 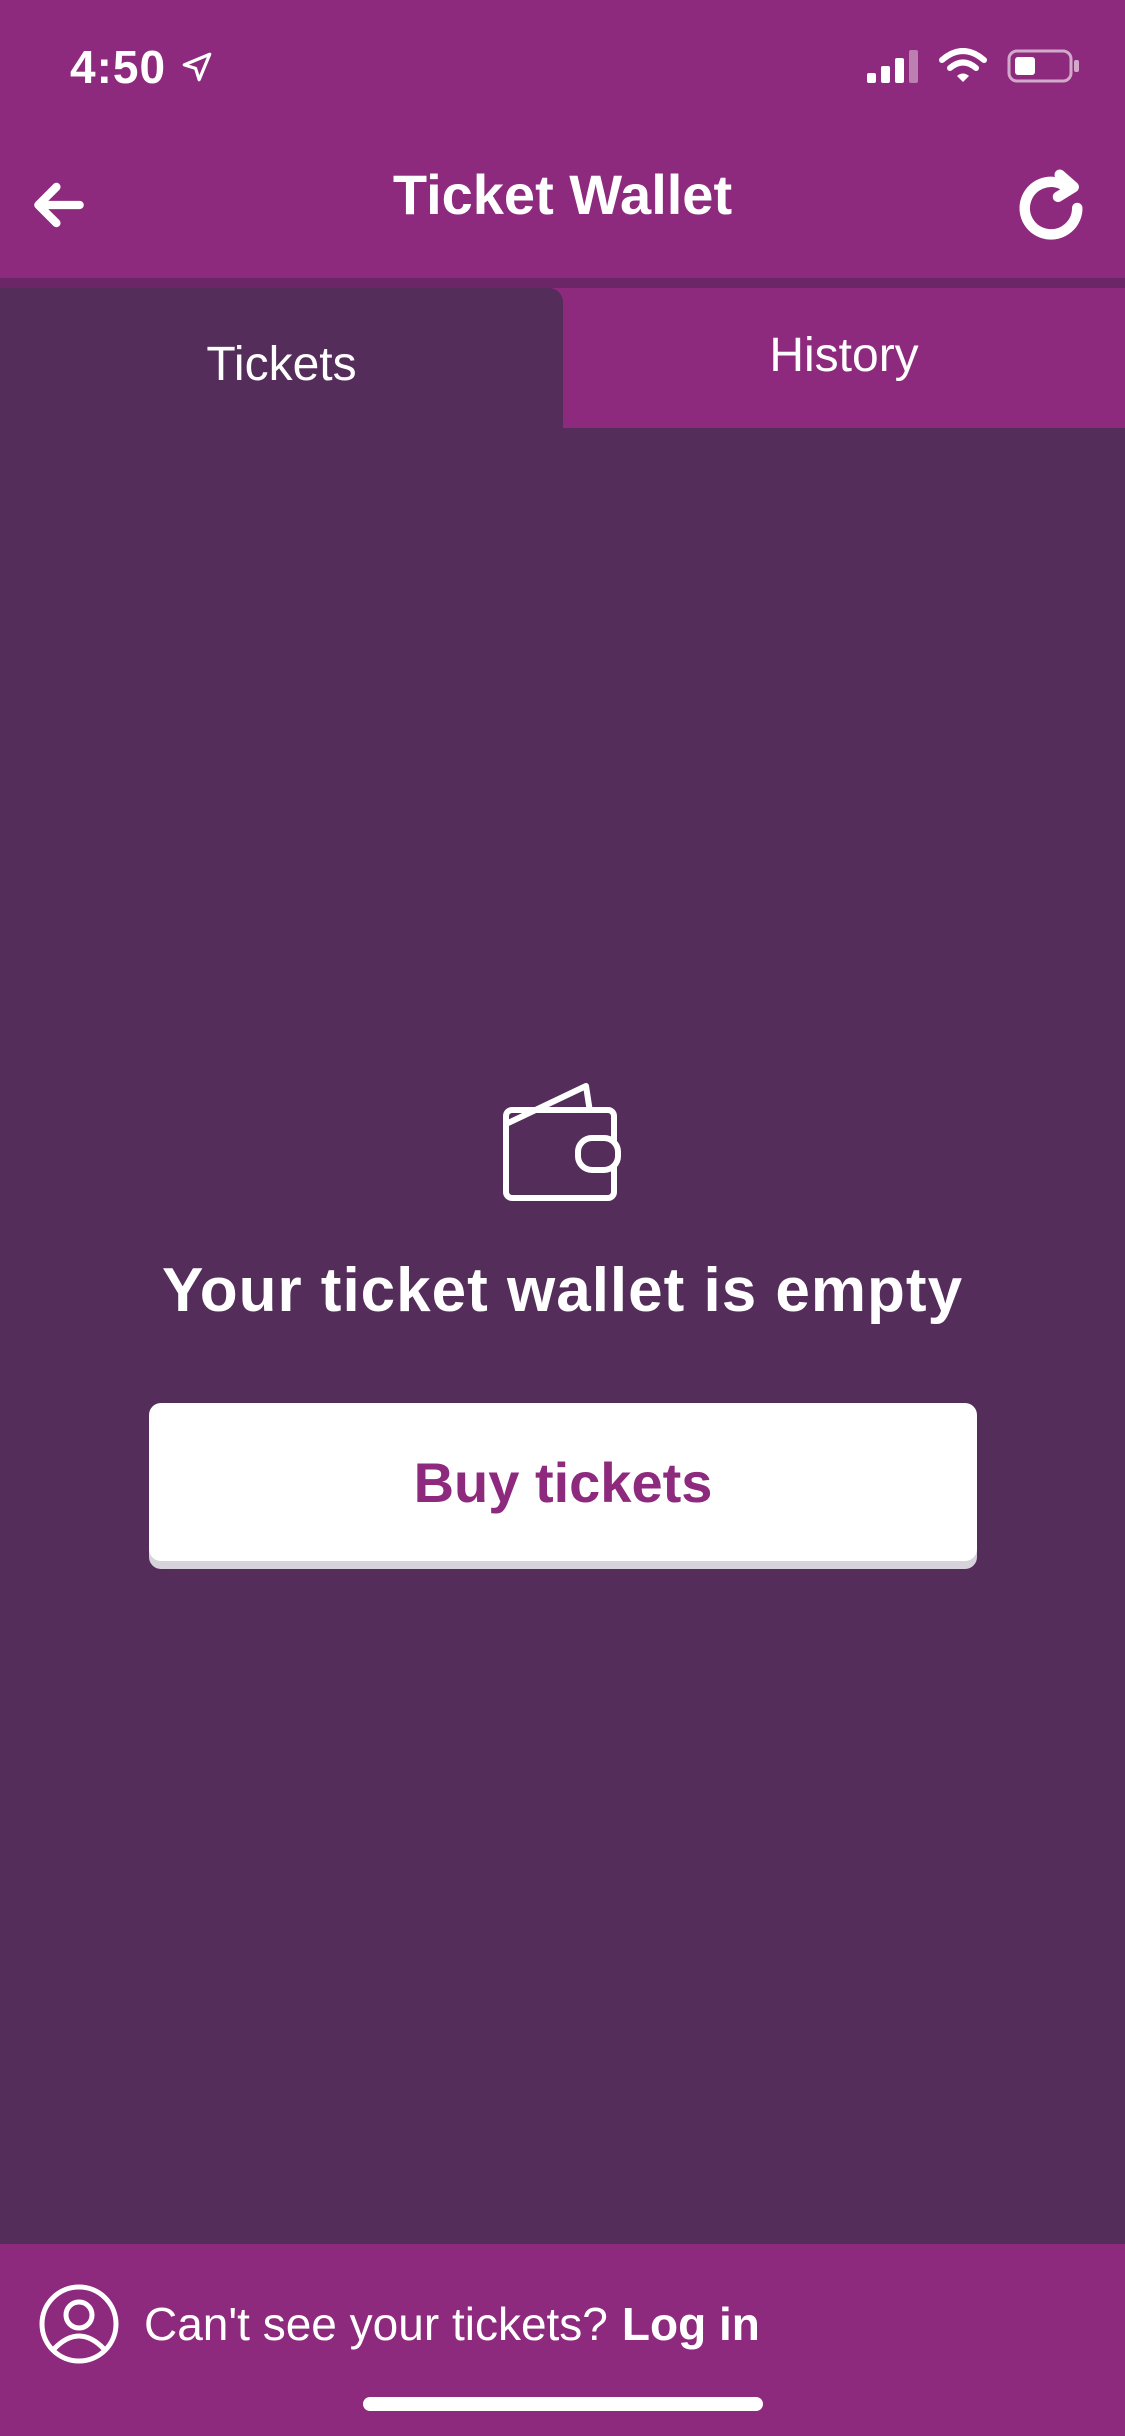 What do you see at coordinates (79, 2324) in the screenshot?
I see `user-account-icon` at bounding box center [79, 2324].